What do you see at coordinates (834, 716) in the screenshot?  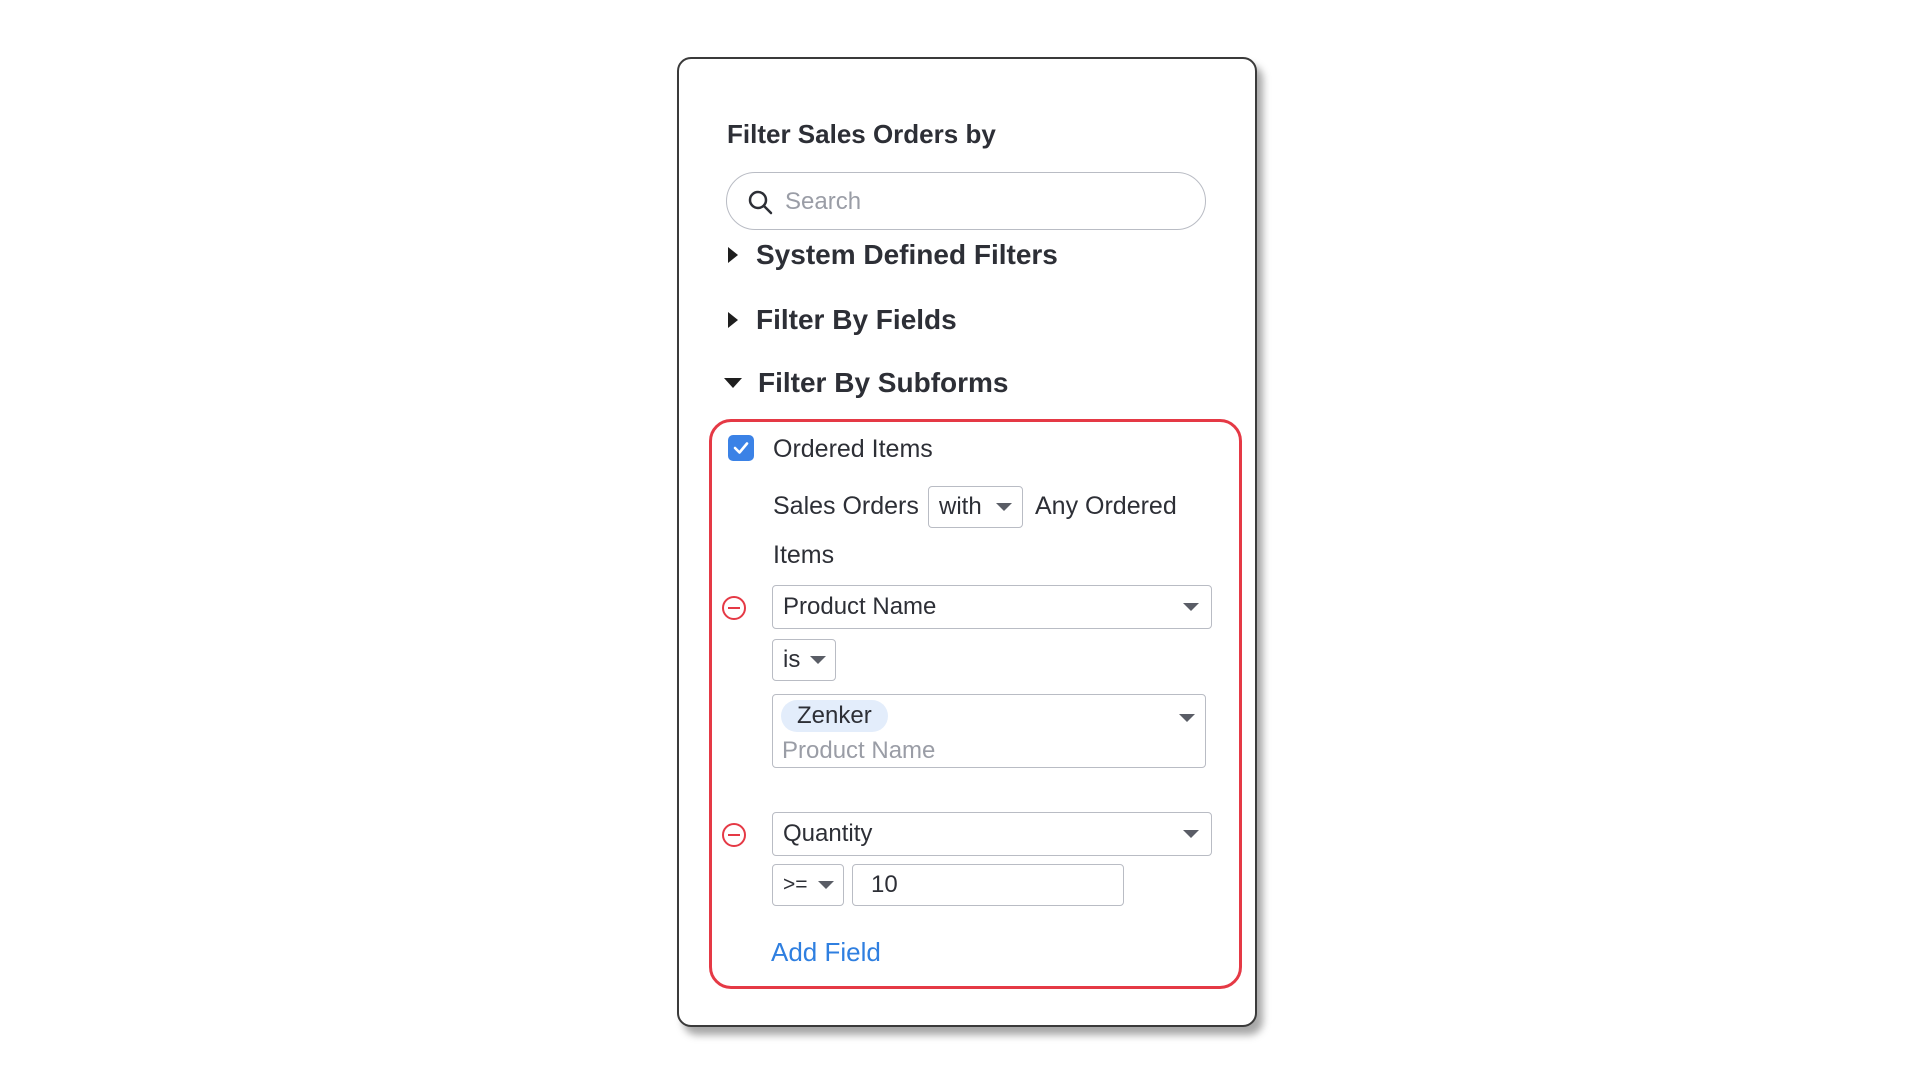 I see `value-chip: Zenker` at bounding box center [834, 716].